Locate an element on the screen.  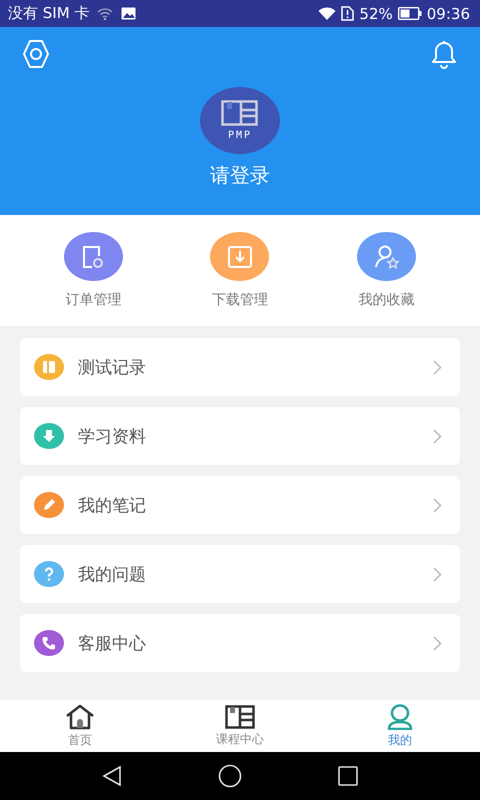
carrier-text: 没有 SIM 卡 is located at coordinates (49, 13).